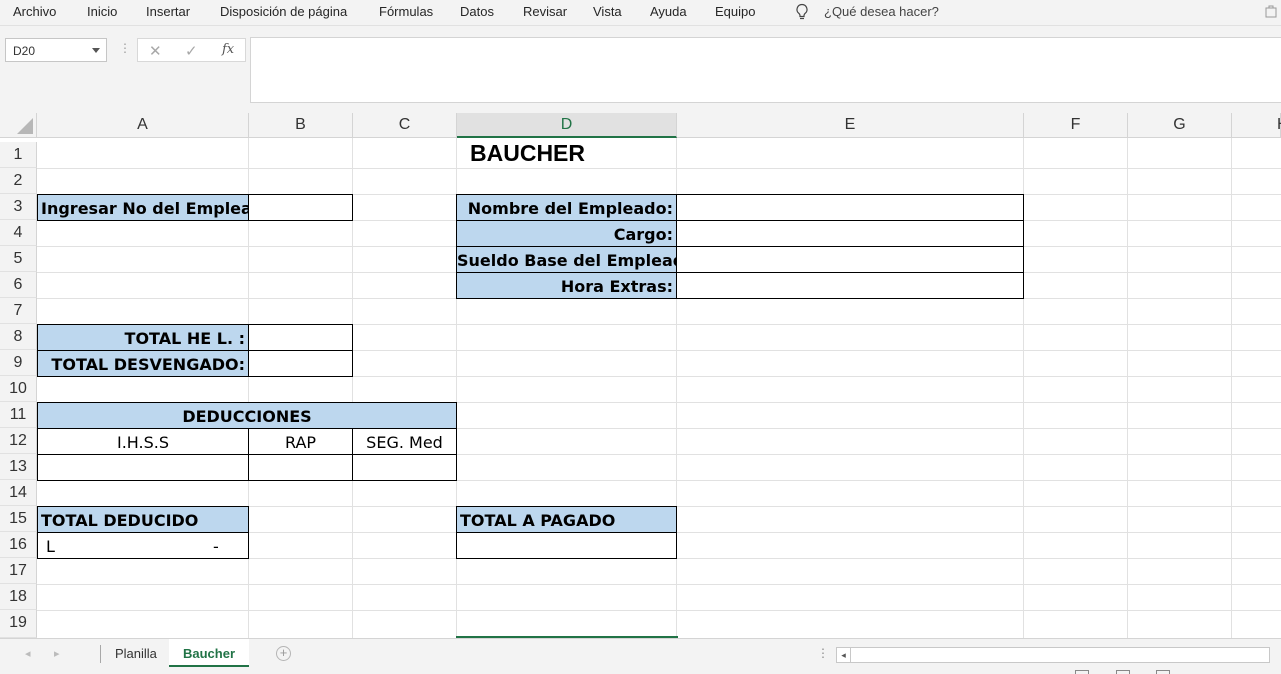  I want to click on row-header-7: 7, so click(18, 311).